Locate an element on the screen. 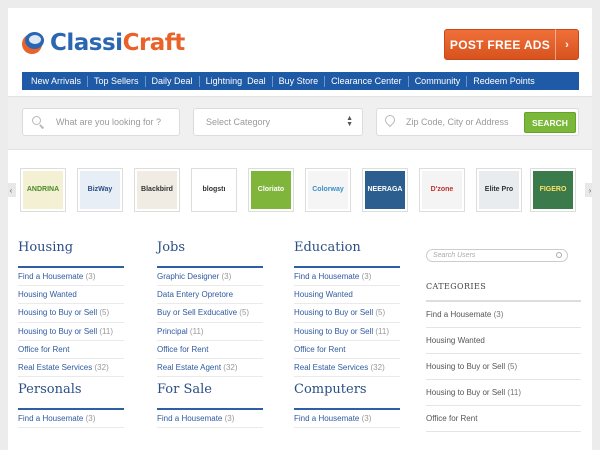 The height and width of the screenshot is (450, 600). theme-thumbnail-label: Elite Pro is located at coordinates (499, 190).